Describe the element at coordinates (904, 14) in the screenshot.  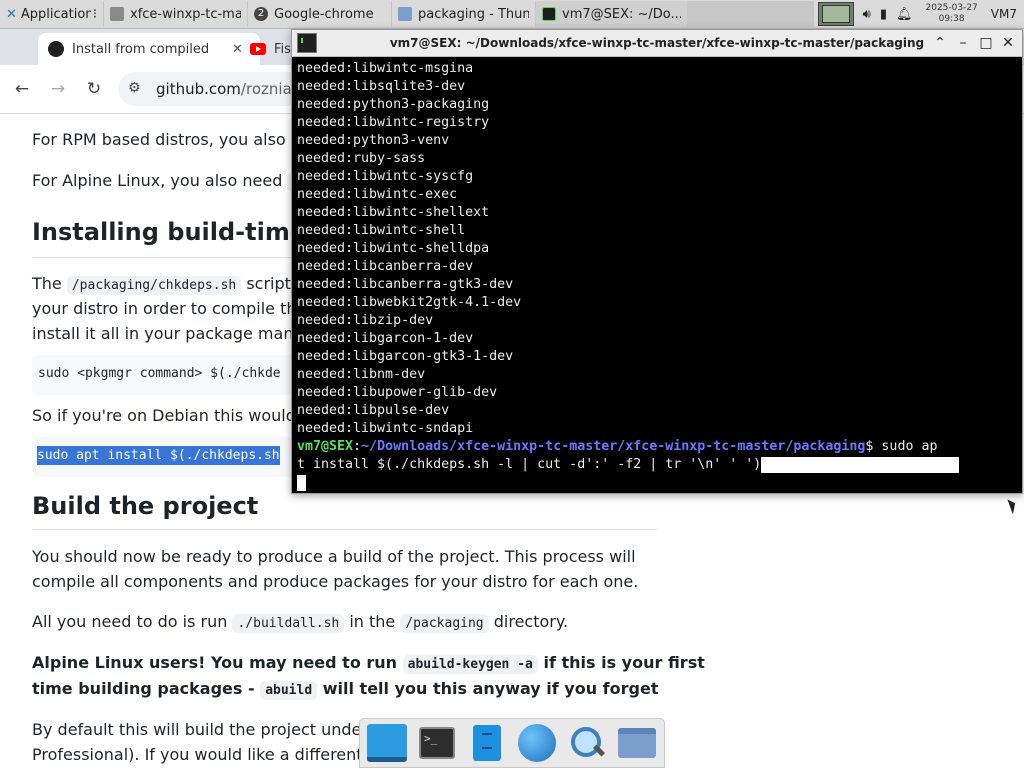
I see `notification-bell-icon: 🔔︎` at that location.